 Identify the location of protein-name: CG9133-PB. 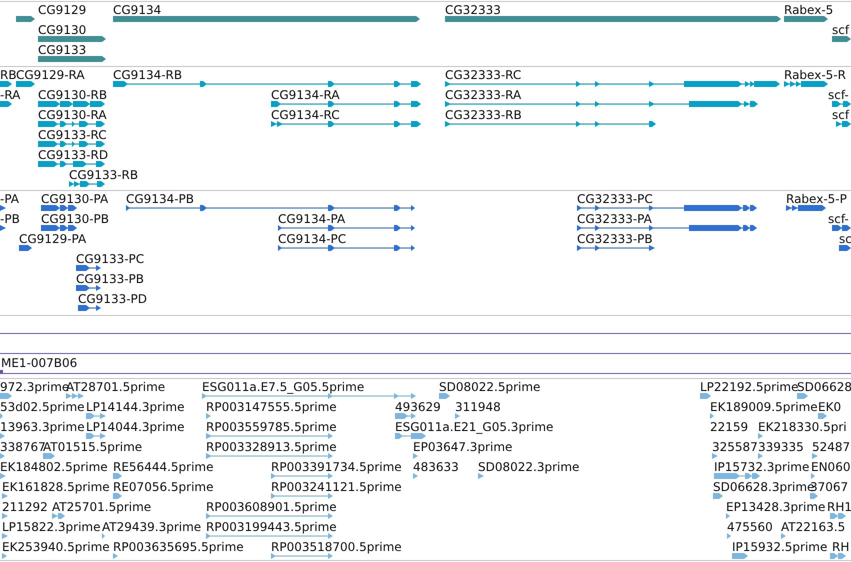
(110, 279).